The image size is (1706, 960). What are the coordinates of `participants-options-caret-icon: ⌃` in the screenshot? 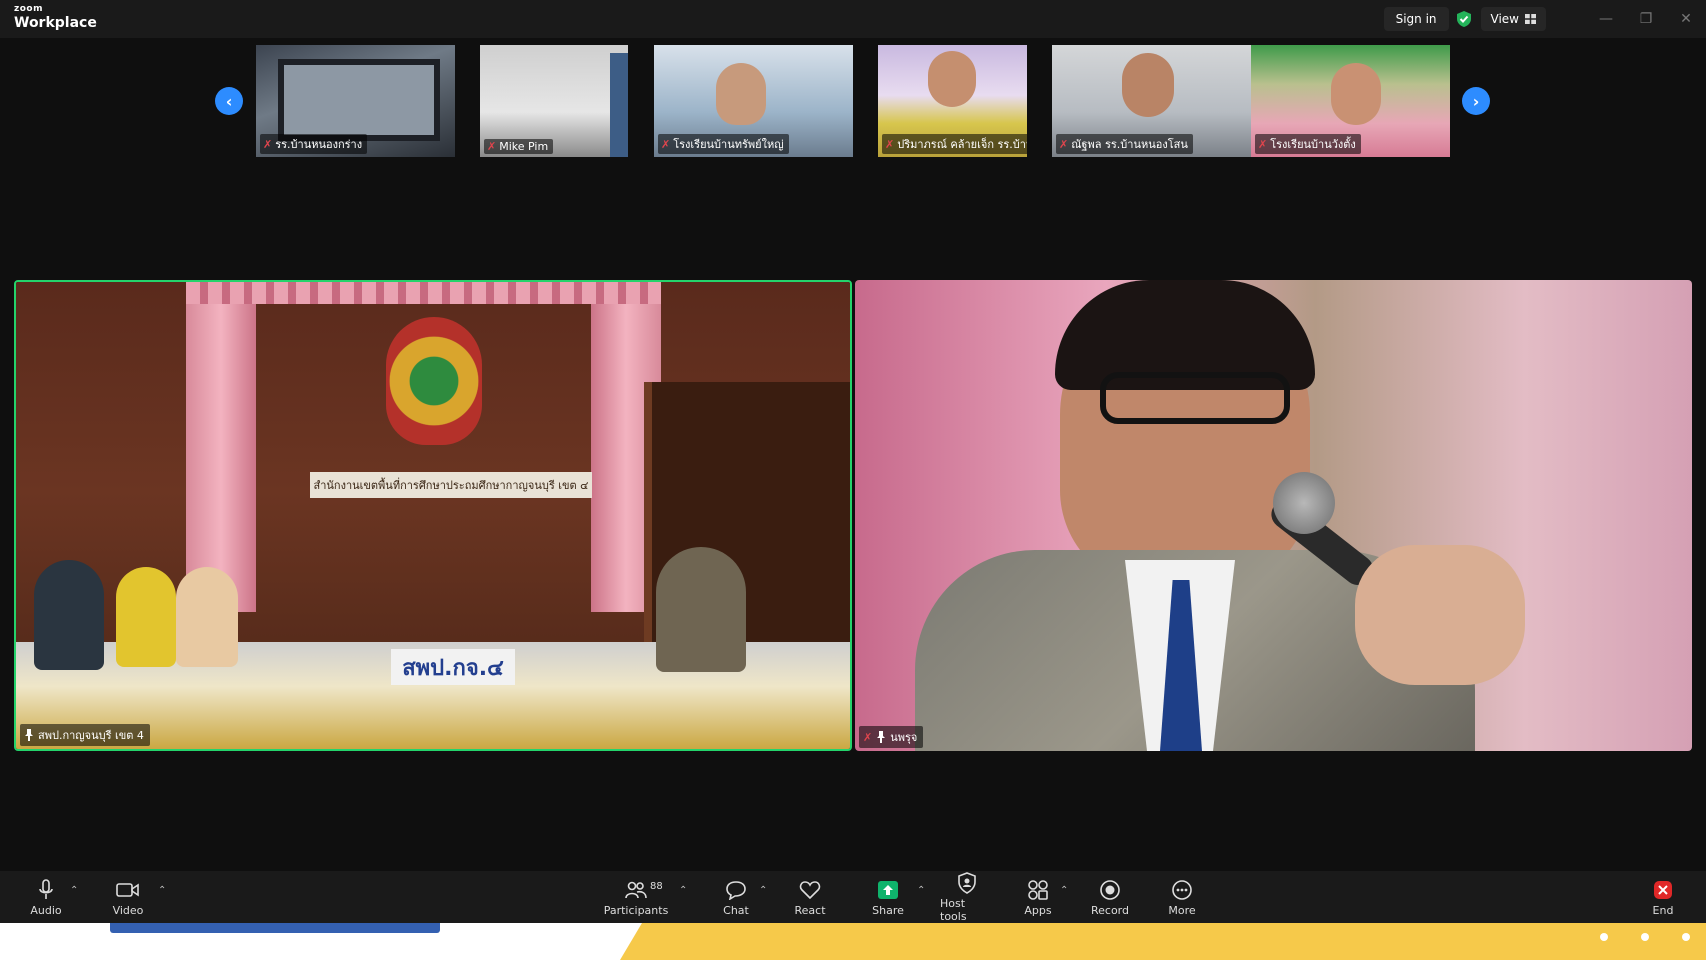 It's located at (683, 890).